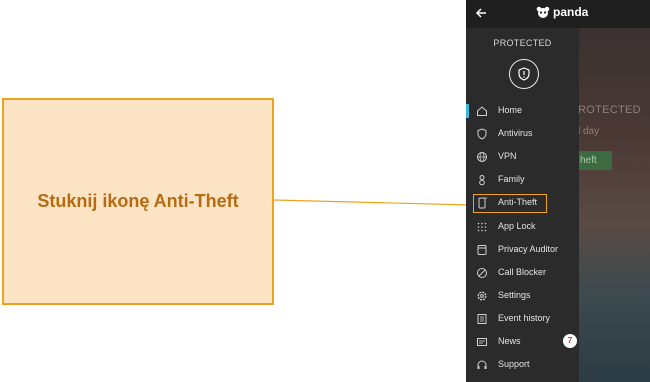  I want to click on active-indicator, so click(467, 111).